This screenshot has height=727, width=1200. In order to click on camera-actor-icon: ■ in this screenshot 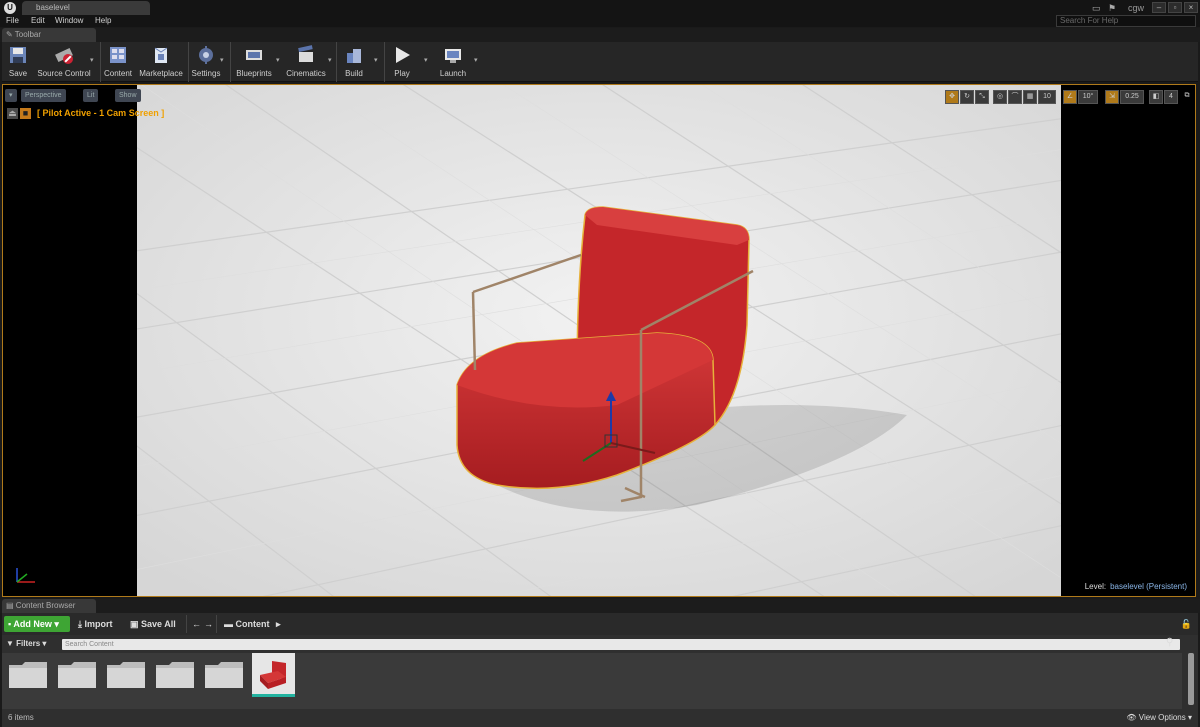, I will do `click(25, 113)`.